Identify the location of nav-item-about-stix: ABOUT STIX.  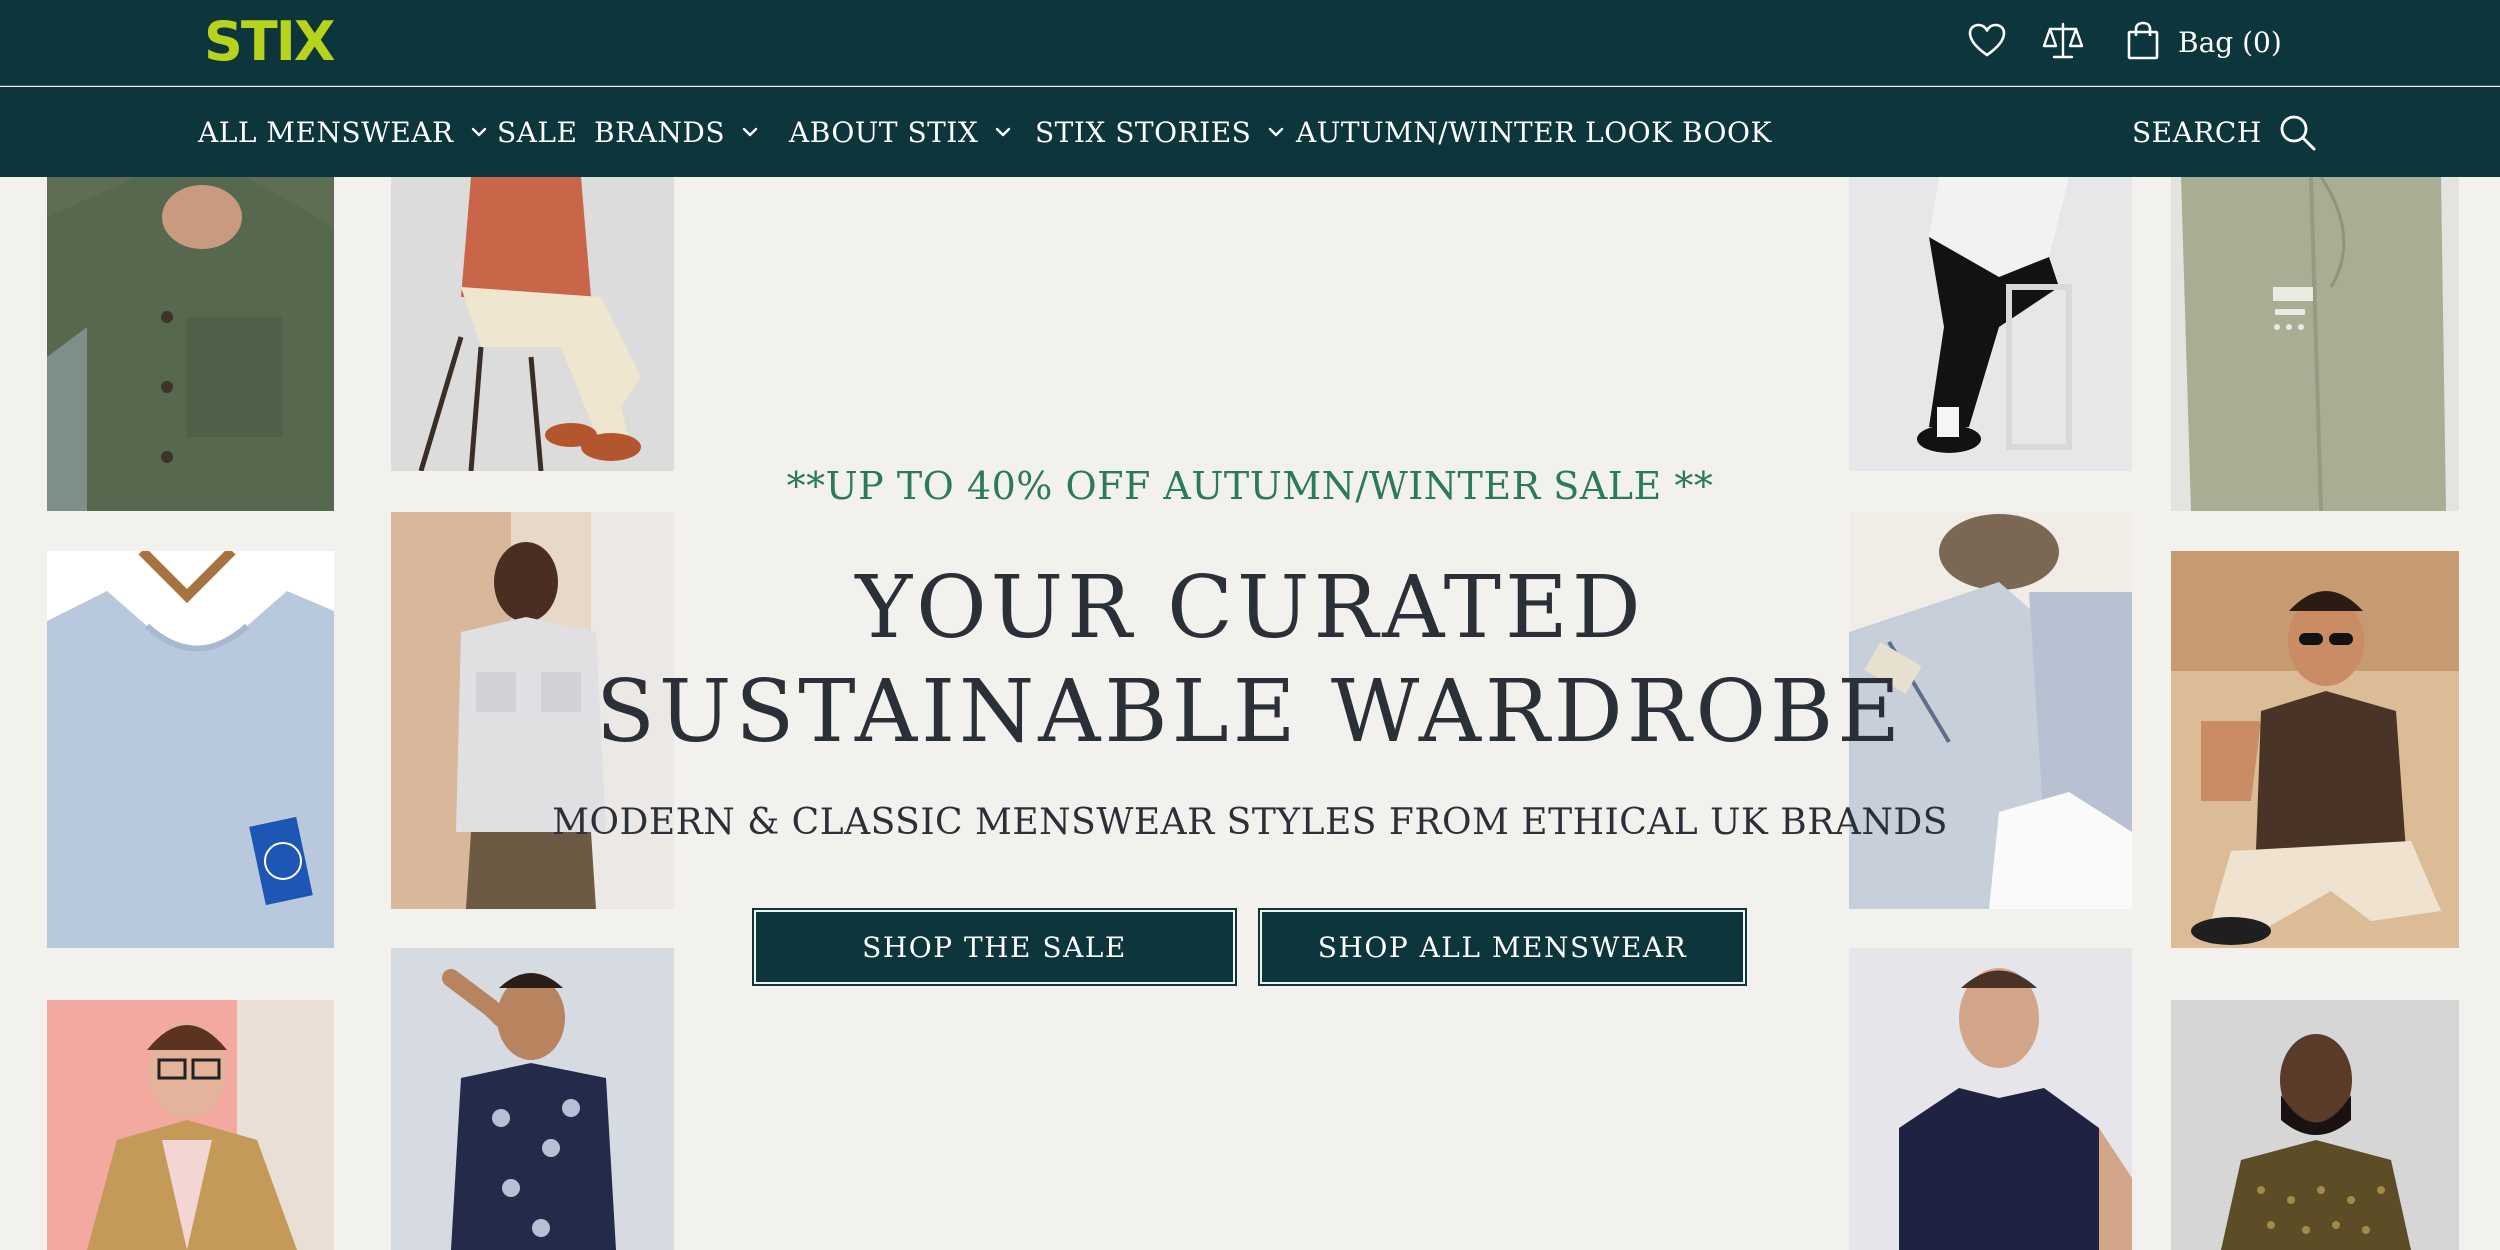
(901, 132).